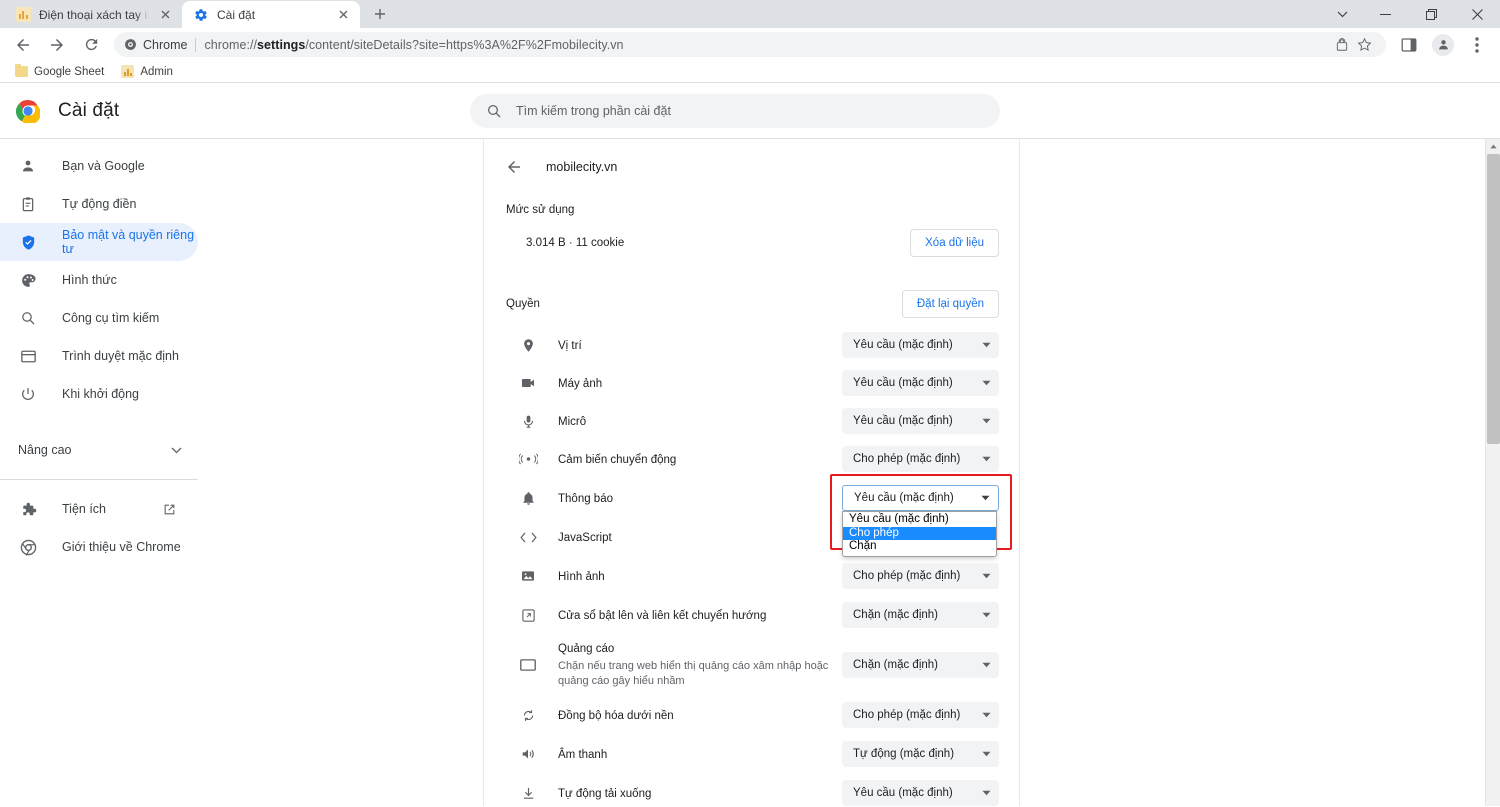 This screenshot has height=807, width=1500. I want to click on sidebar-item-you-and-google: Bạn và Google, so click(99, 166).